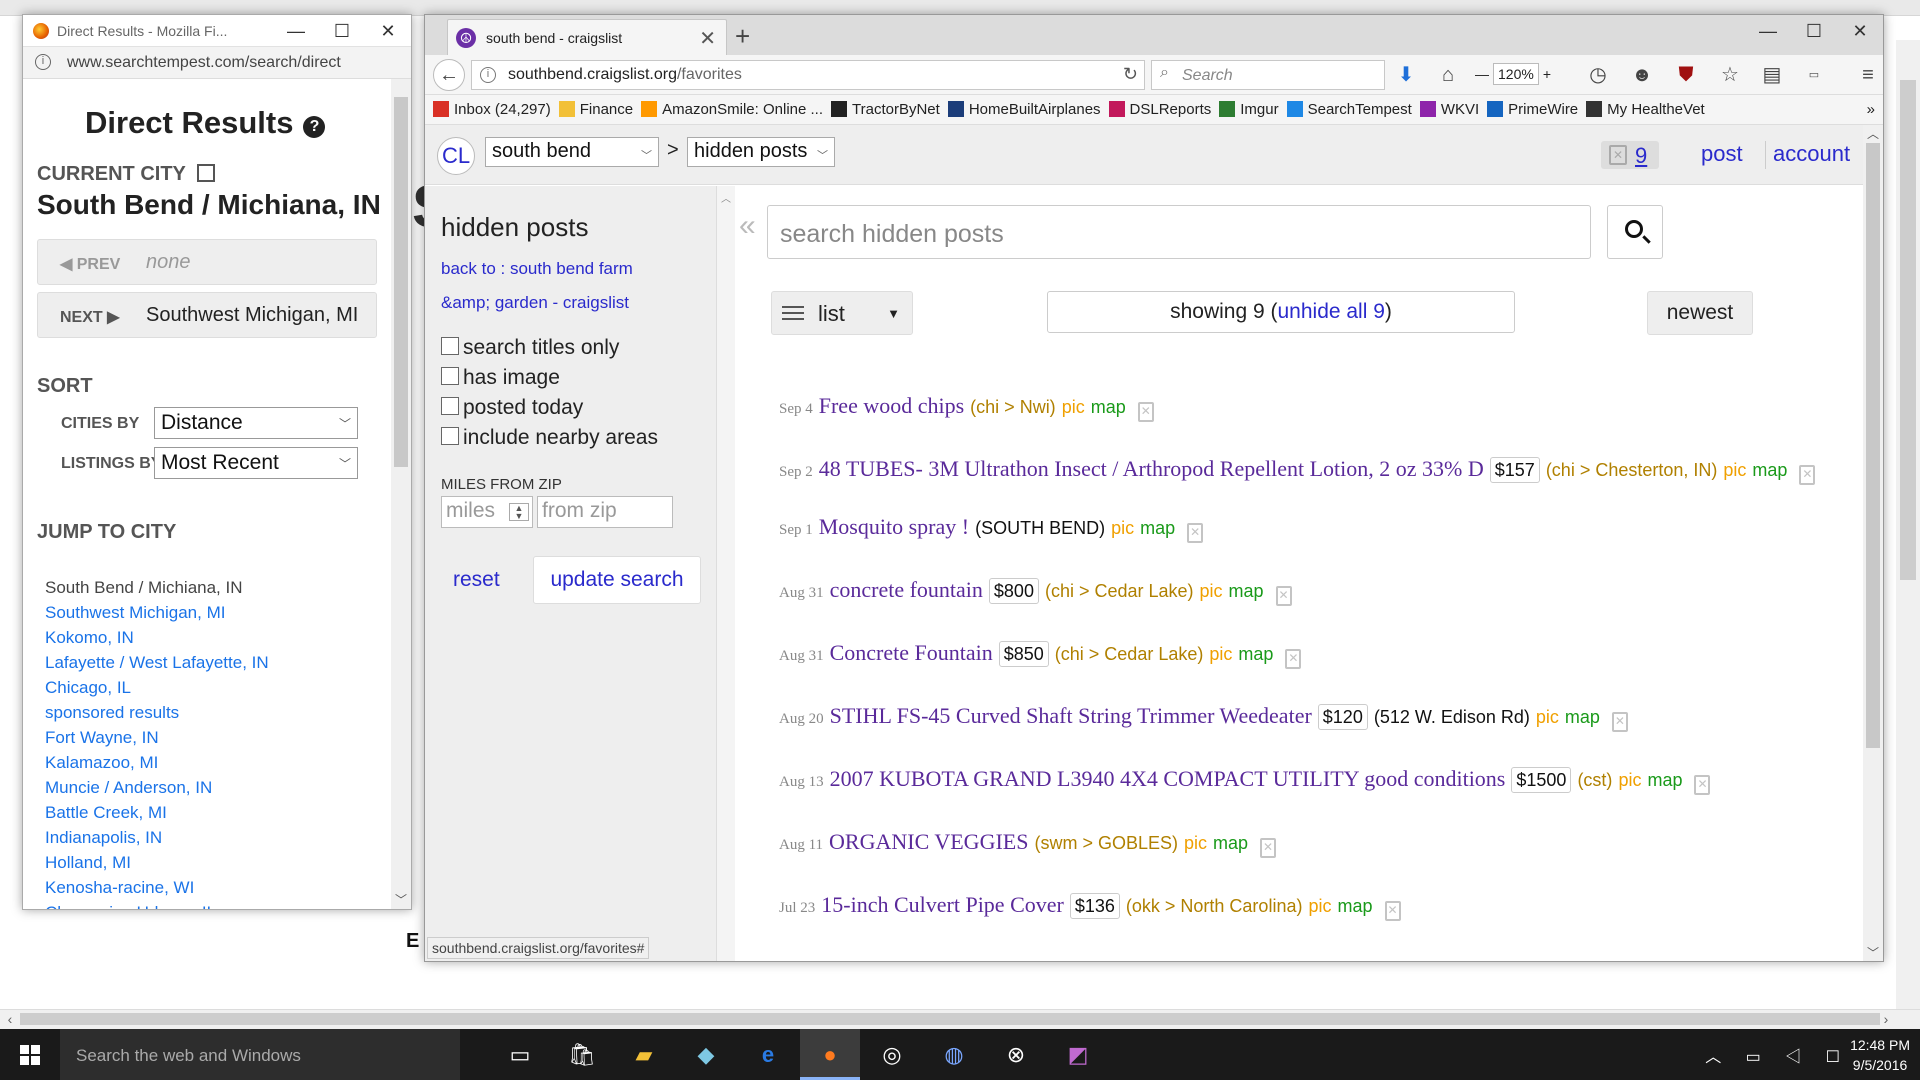 Image resolution: width=1920 pixels, height=1080 pixels. Describe the element at coordinates (894, 526) in the screenshot. I see `result-title-link: Mosquito spray !` at that location.